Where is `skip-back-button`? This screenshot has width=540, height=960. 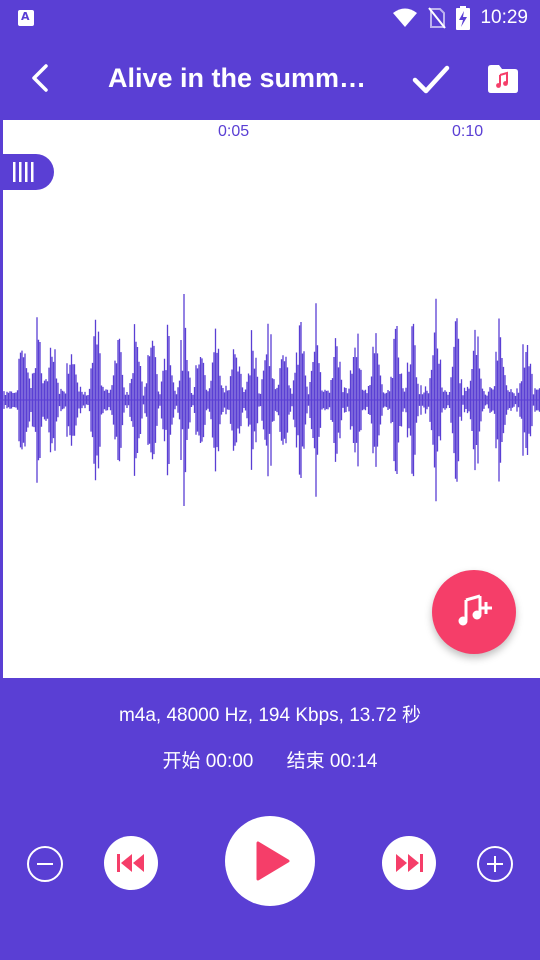
skip-back-button is located at coordinates (131, 863).